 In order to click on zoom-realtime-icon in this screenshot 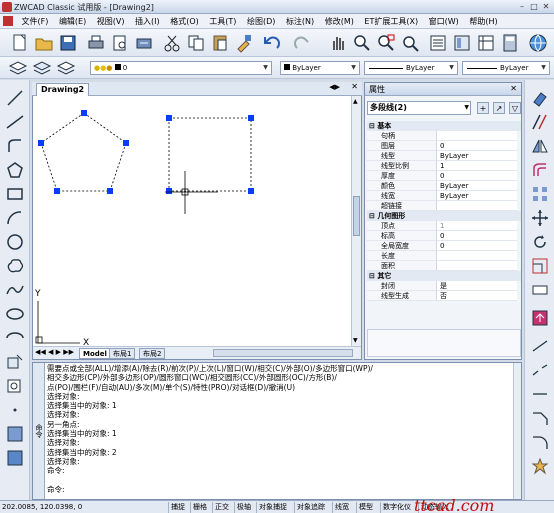, I will do `click(362, 43)`.